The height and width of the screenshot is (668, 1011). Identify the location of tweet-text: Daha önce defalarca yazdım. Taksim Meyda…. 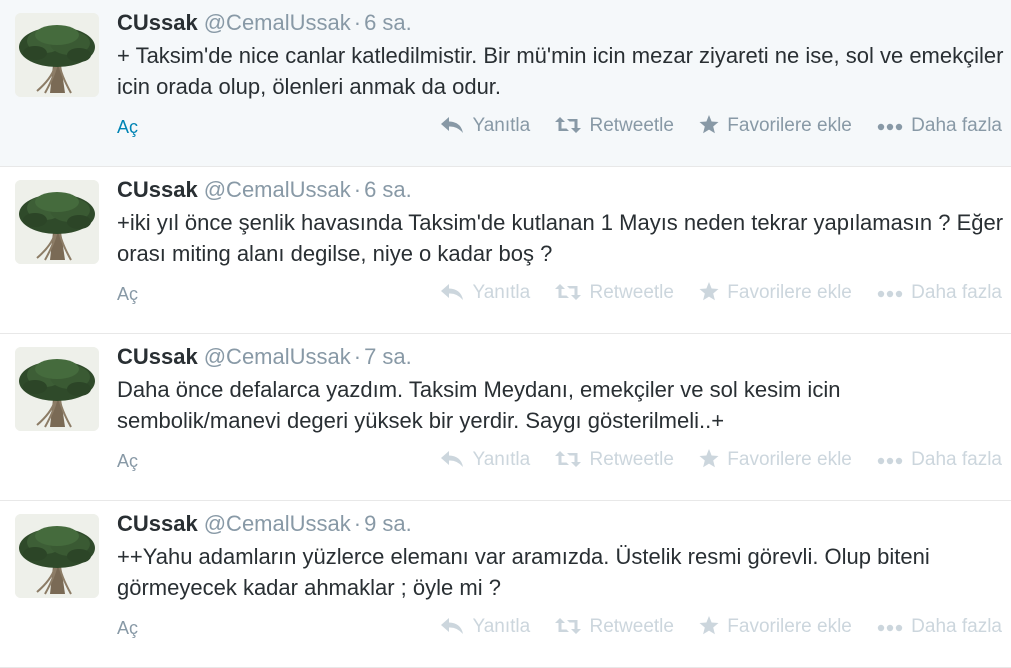
(479, 405).